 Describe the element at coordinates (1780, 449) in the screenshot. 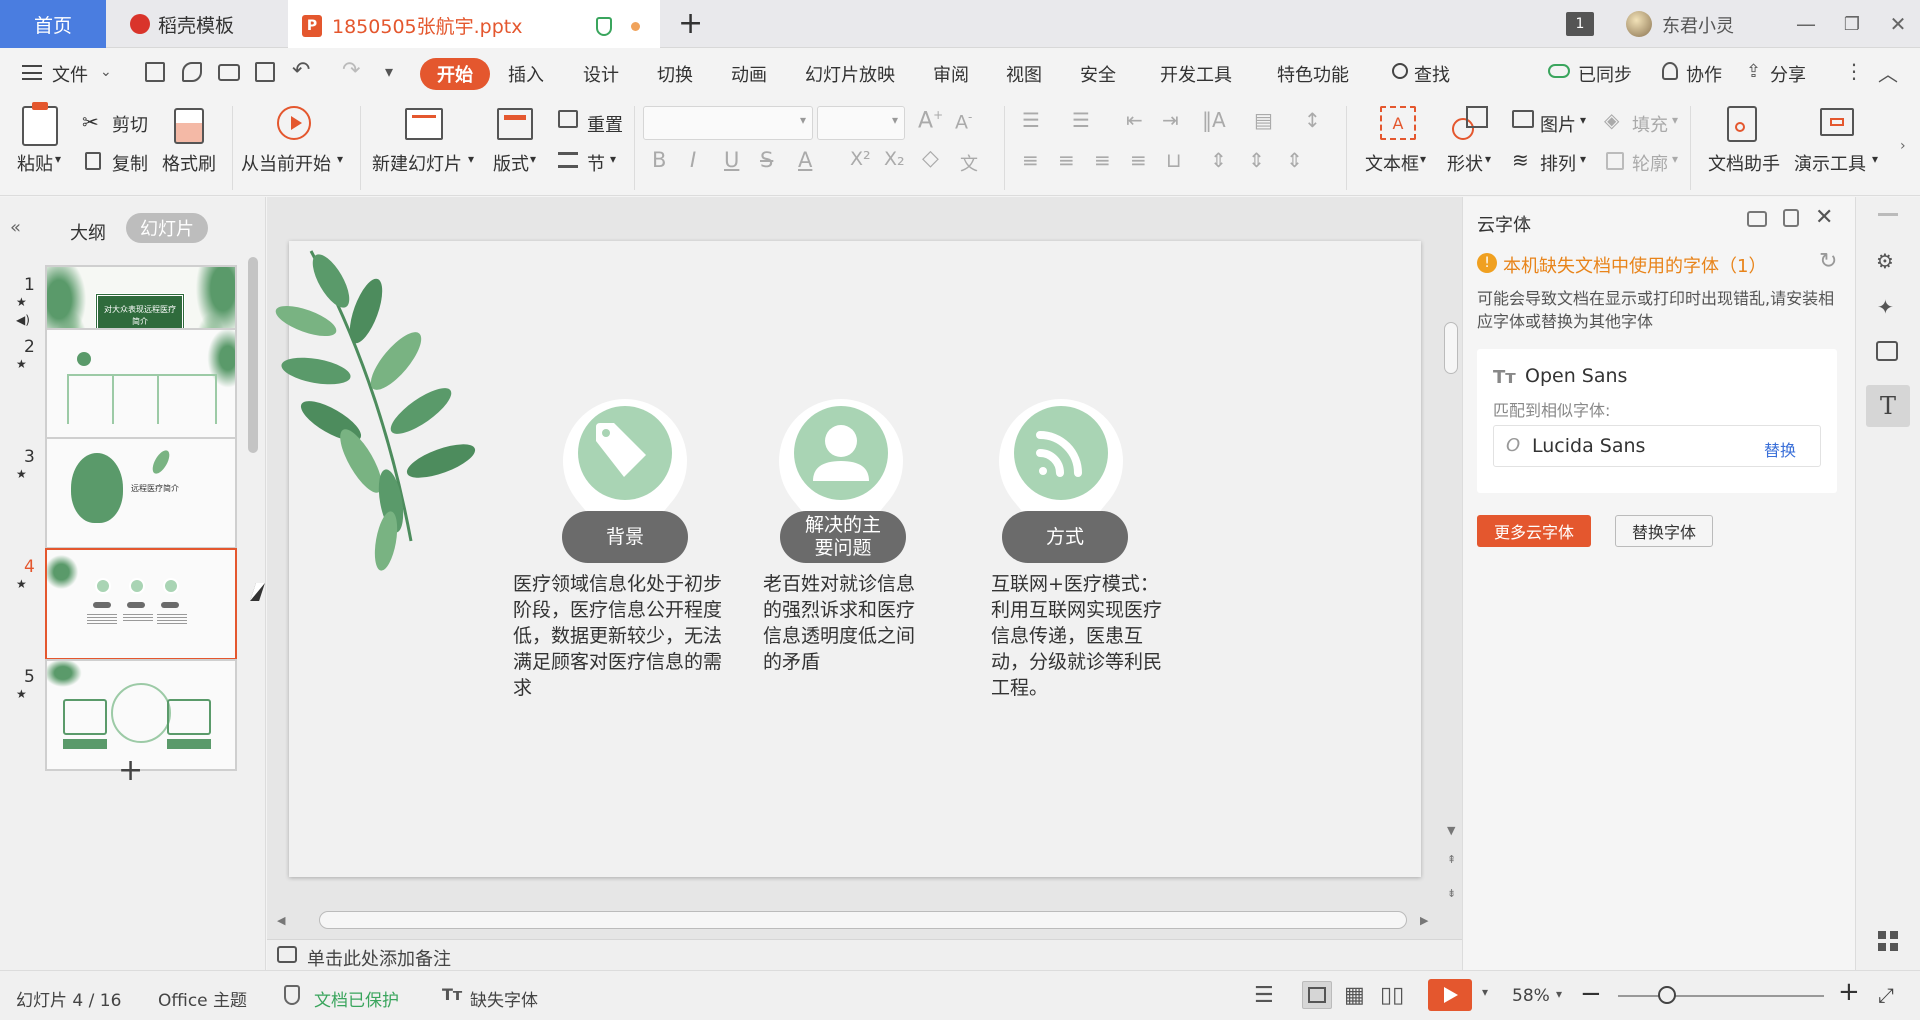

I see `replace-link: 替换` at that location.